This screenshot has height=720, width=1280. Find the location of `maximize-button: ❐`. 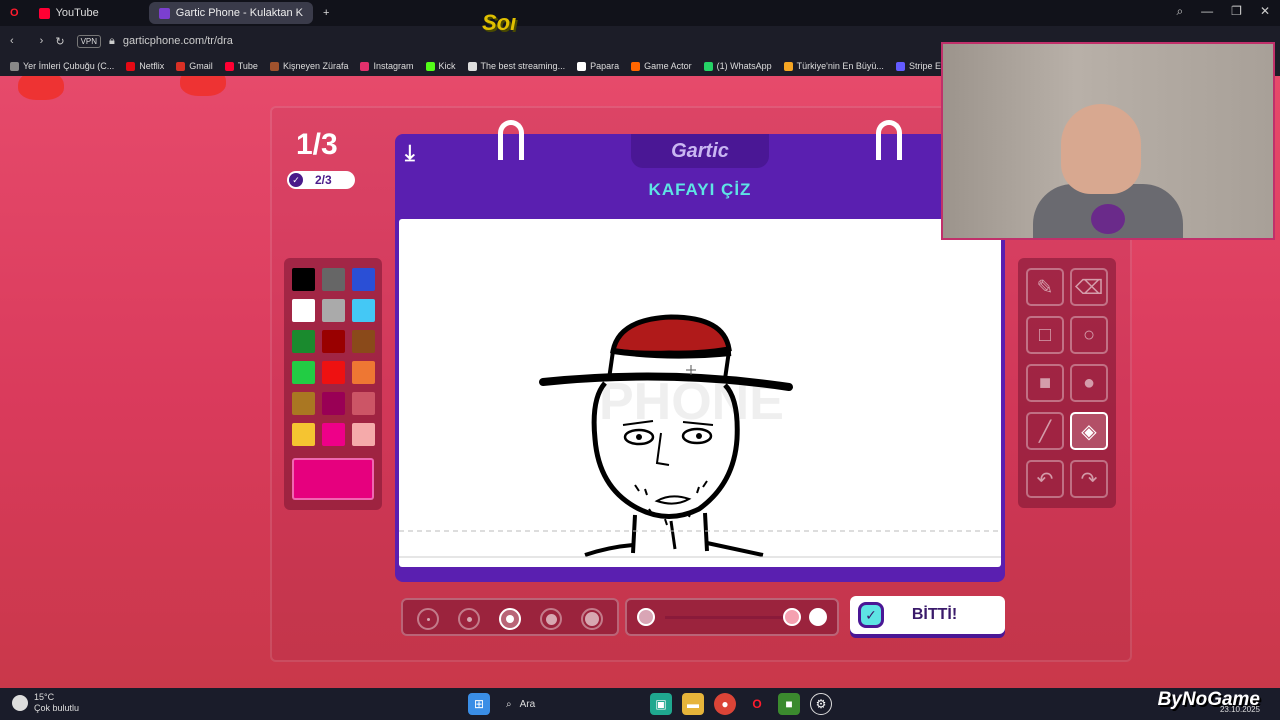

maximize-button: ❐ is located at coordinates (1236, 11).